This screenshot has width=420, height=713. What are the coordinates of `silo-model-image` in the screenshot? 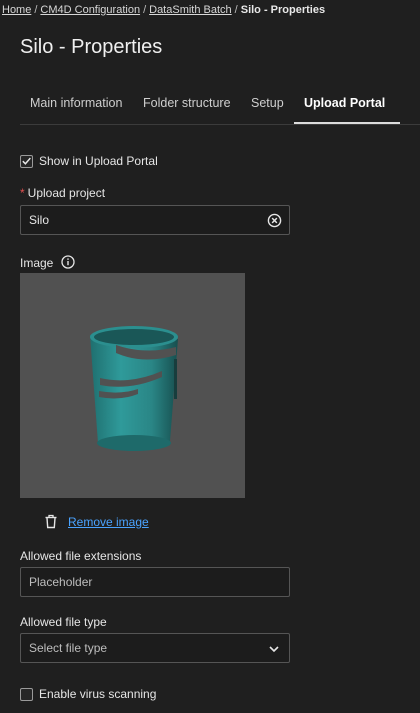 It's located at (134, 388).